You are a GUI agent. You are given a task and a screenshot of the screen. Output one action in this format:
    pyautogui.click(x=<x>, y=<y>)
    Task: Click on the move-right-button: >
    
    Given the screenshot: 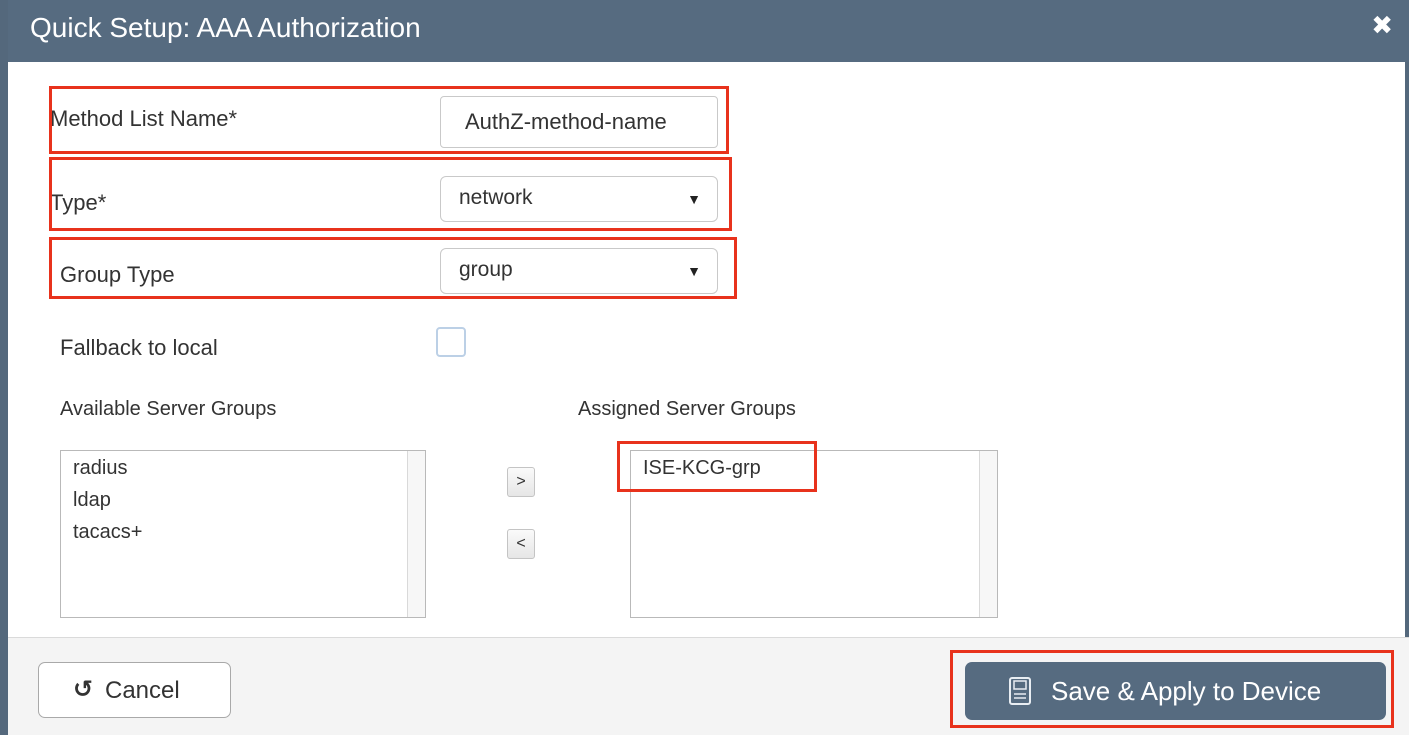 What is the action you would take?
    pyautogui.click(x=521, y=482)
    